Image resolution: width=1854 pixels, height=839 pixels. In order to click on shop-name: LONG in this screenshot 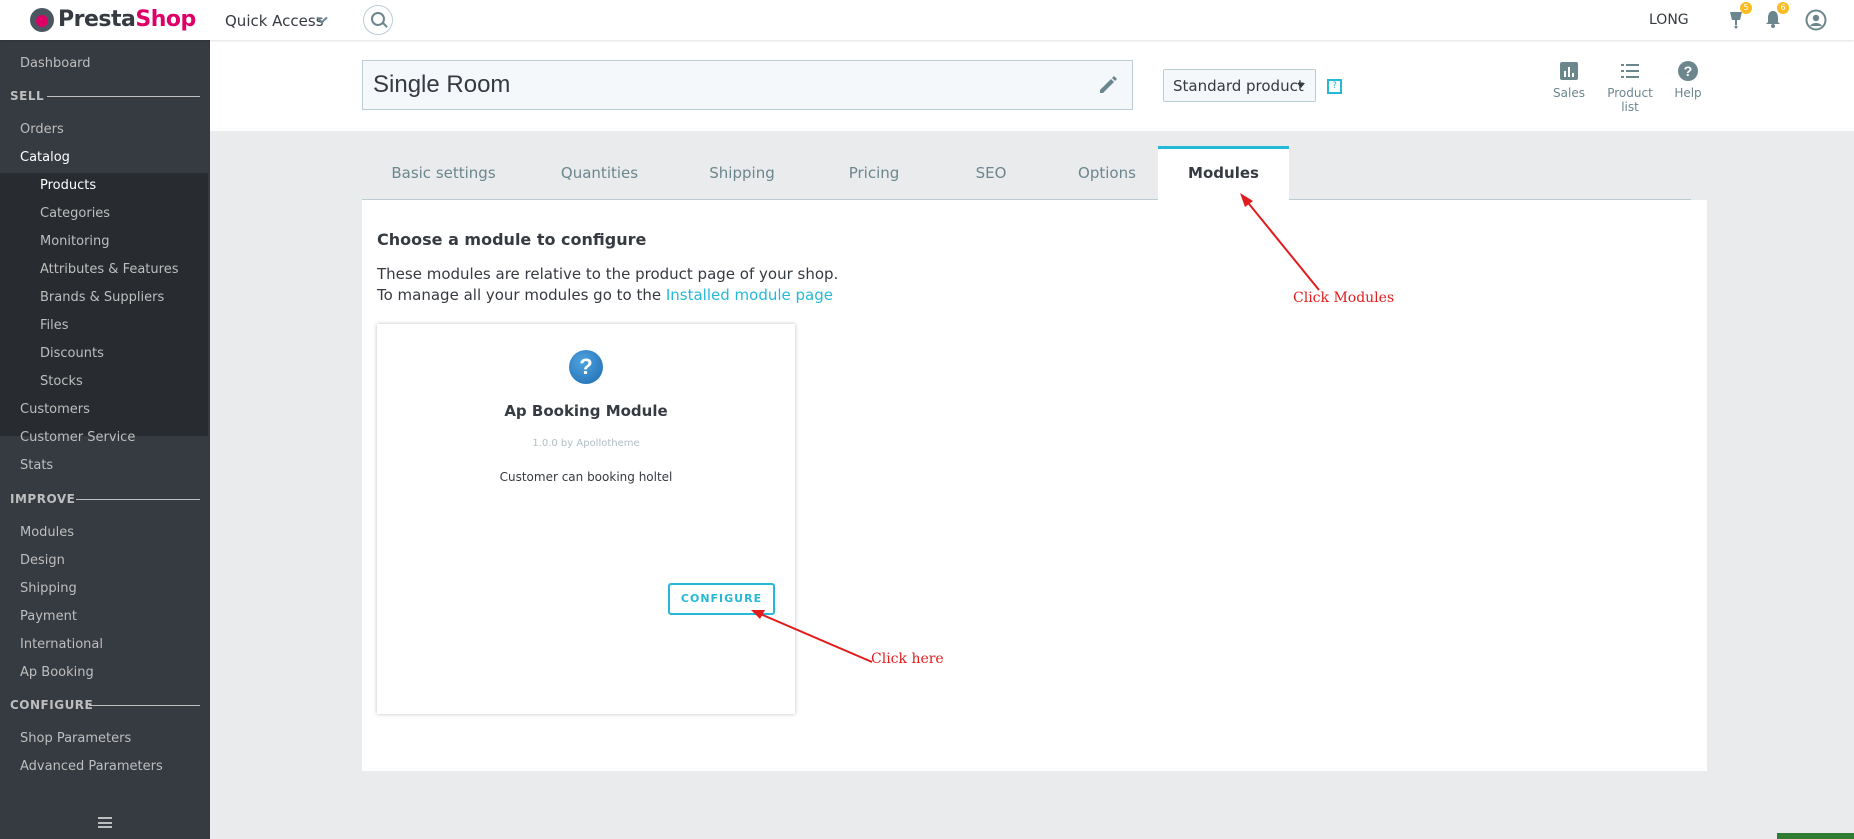, I will do `click(1669, 20)`.